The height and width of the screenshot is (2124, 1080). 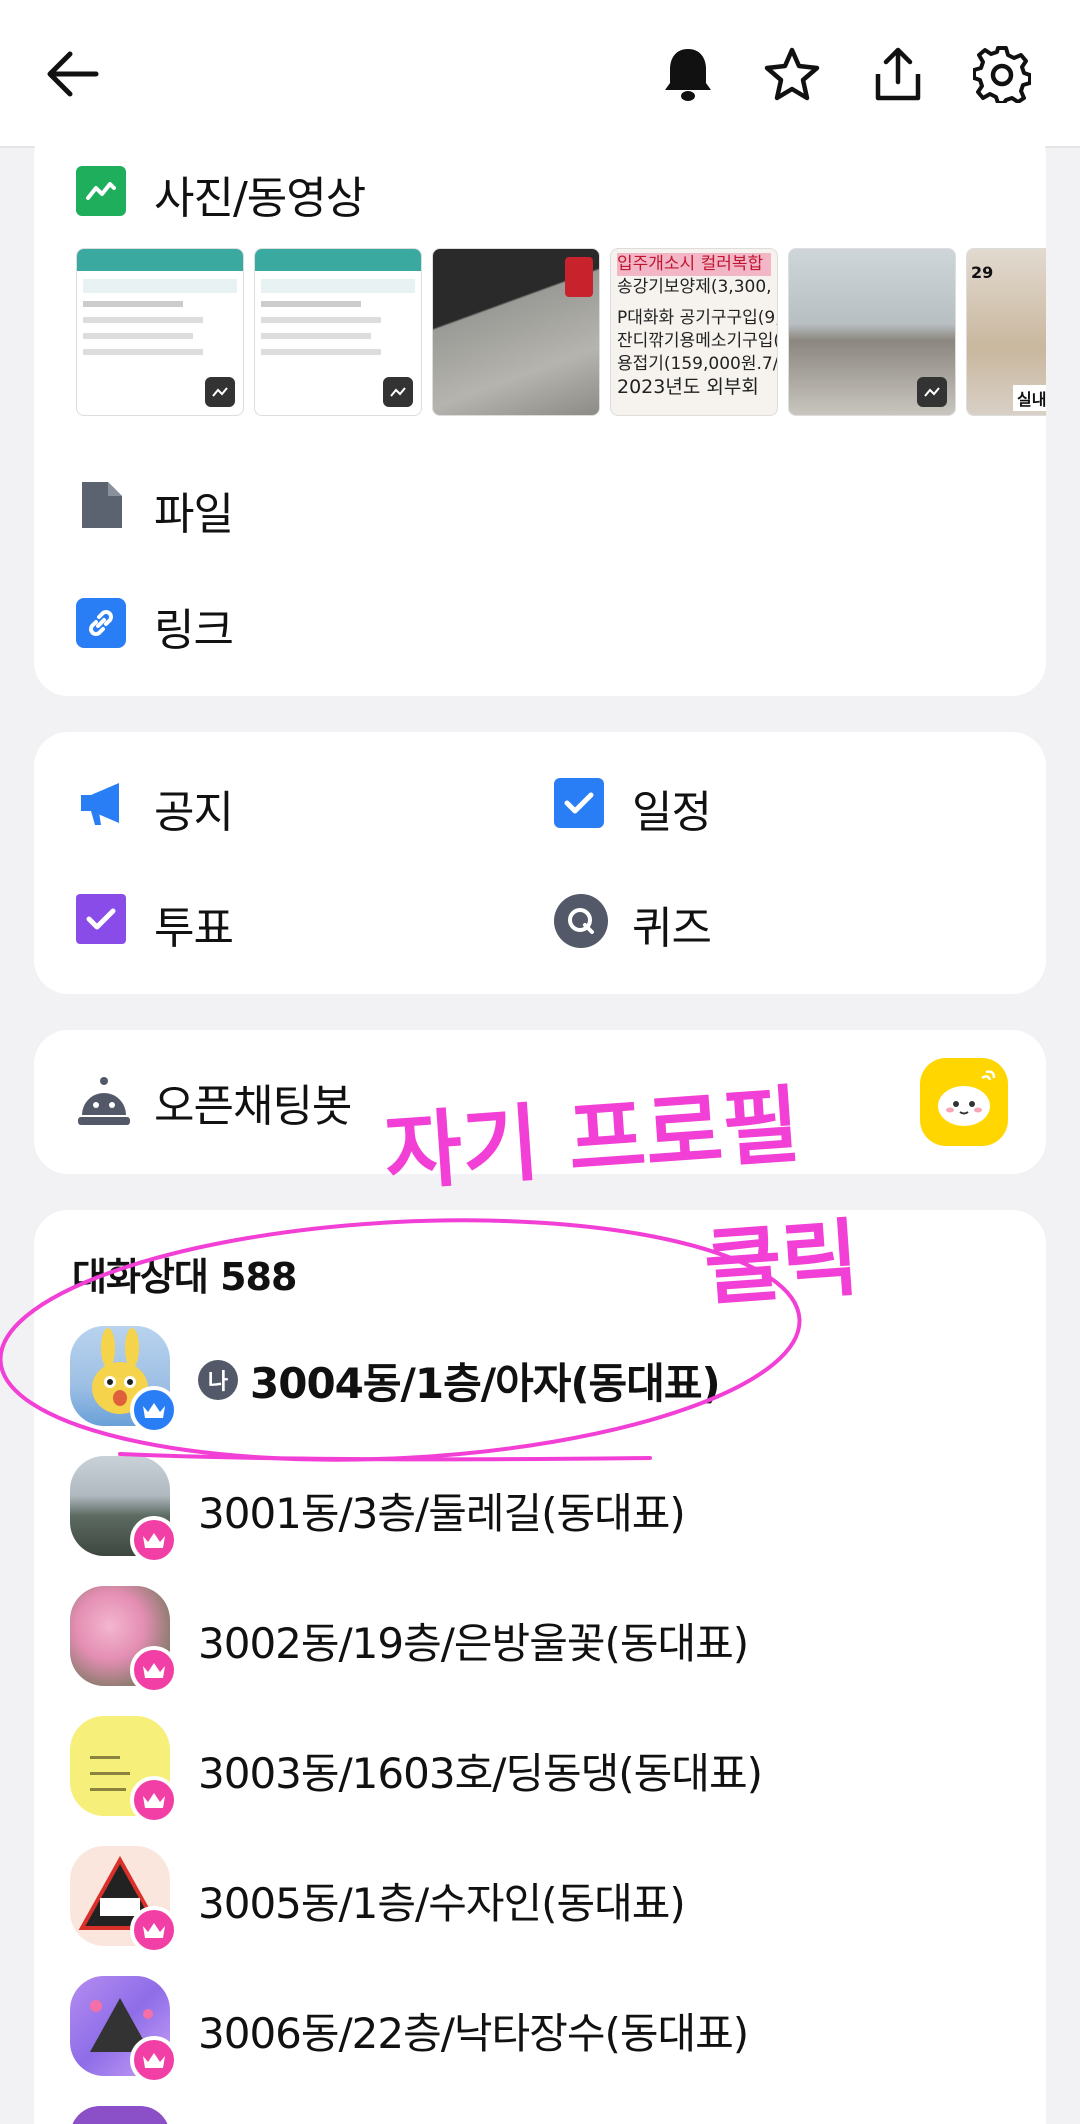 I want to click on photos-videos-label: 사진/동영상, so click(x=260, y=194).